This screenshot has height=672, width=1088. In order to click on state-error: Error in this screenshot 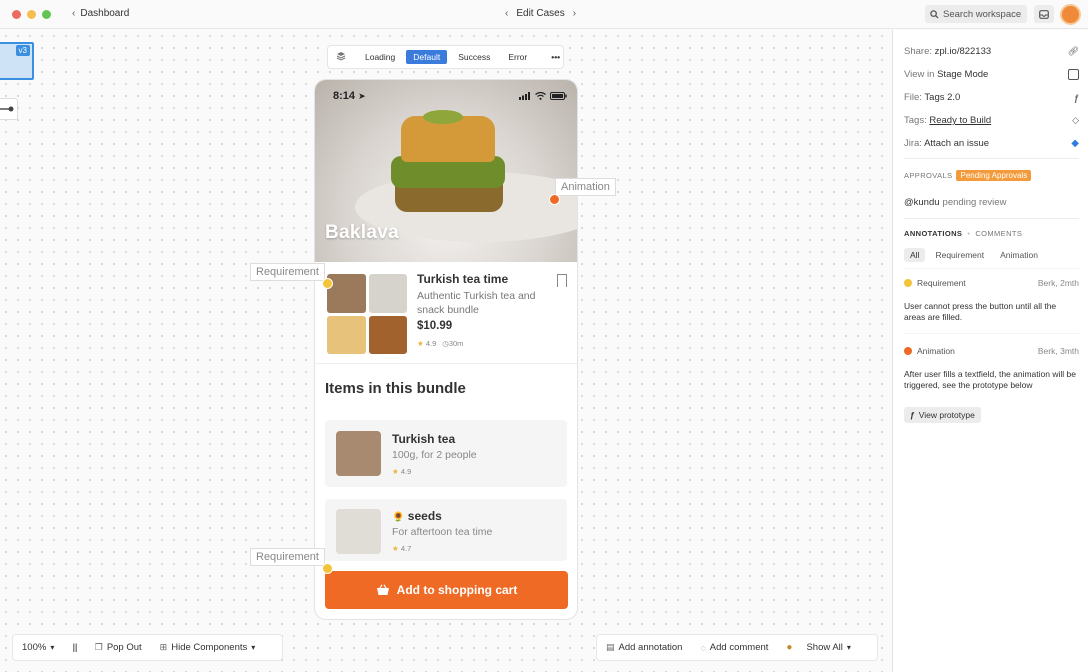, I will do `click(517, 57)`.